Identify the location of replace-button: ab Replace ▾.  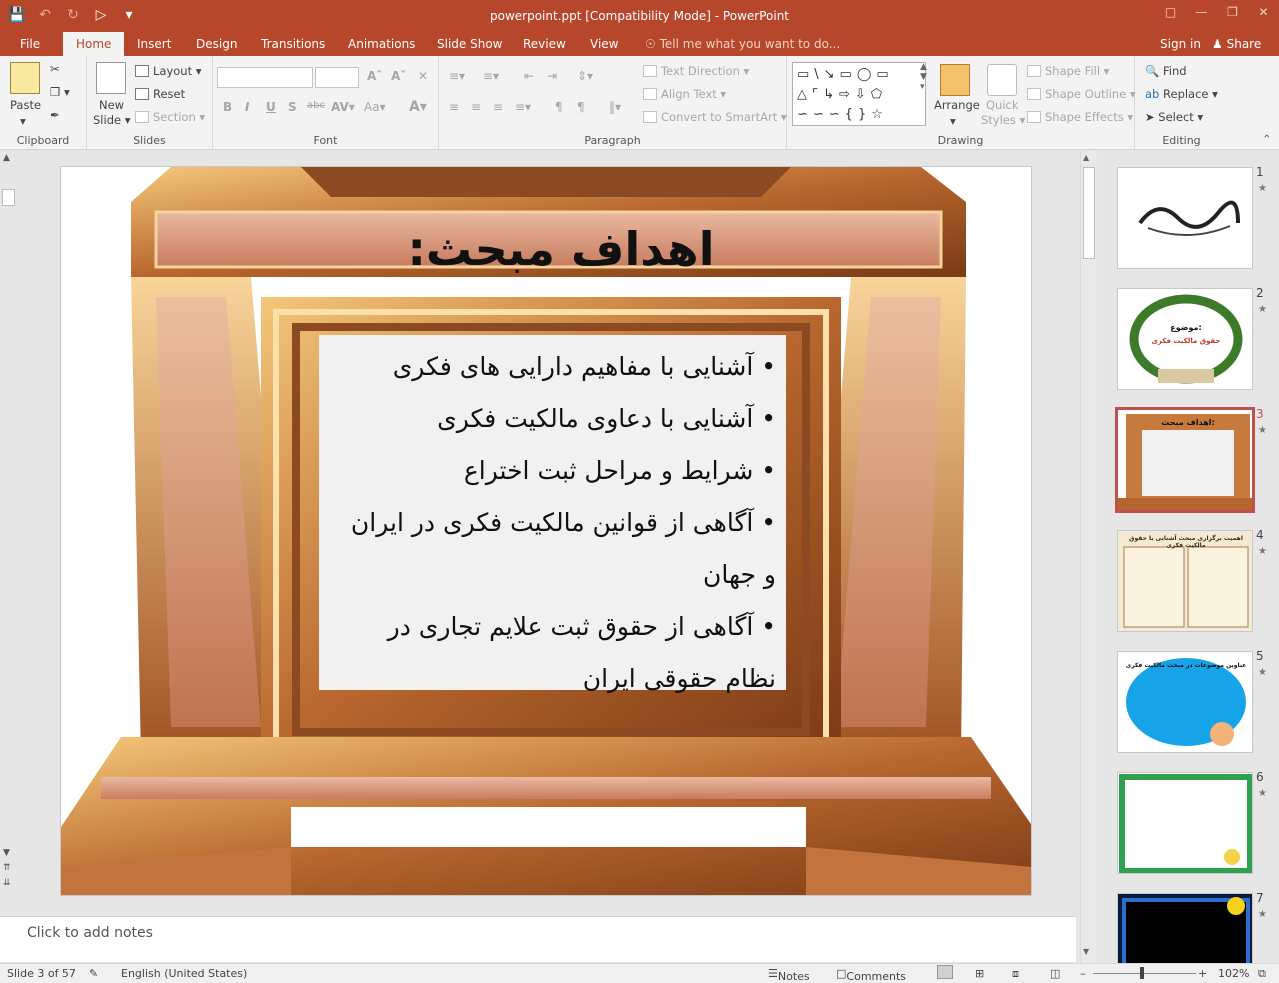
(1181, 94).